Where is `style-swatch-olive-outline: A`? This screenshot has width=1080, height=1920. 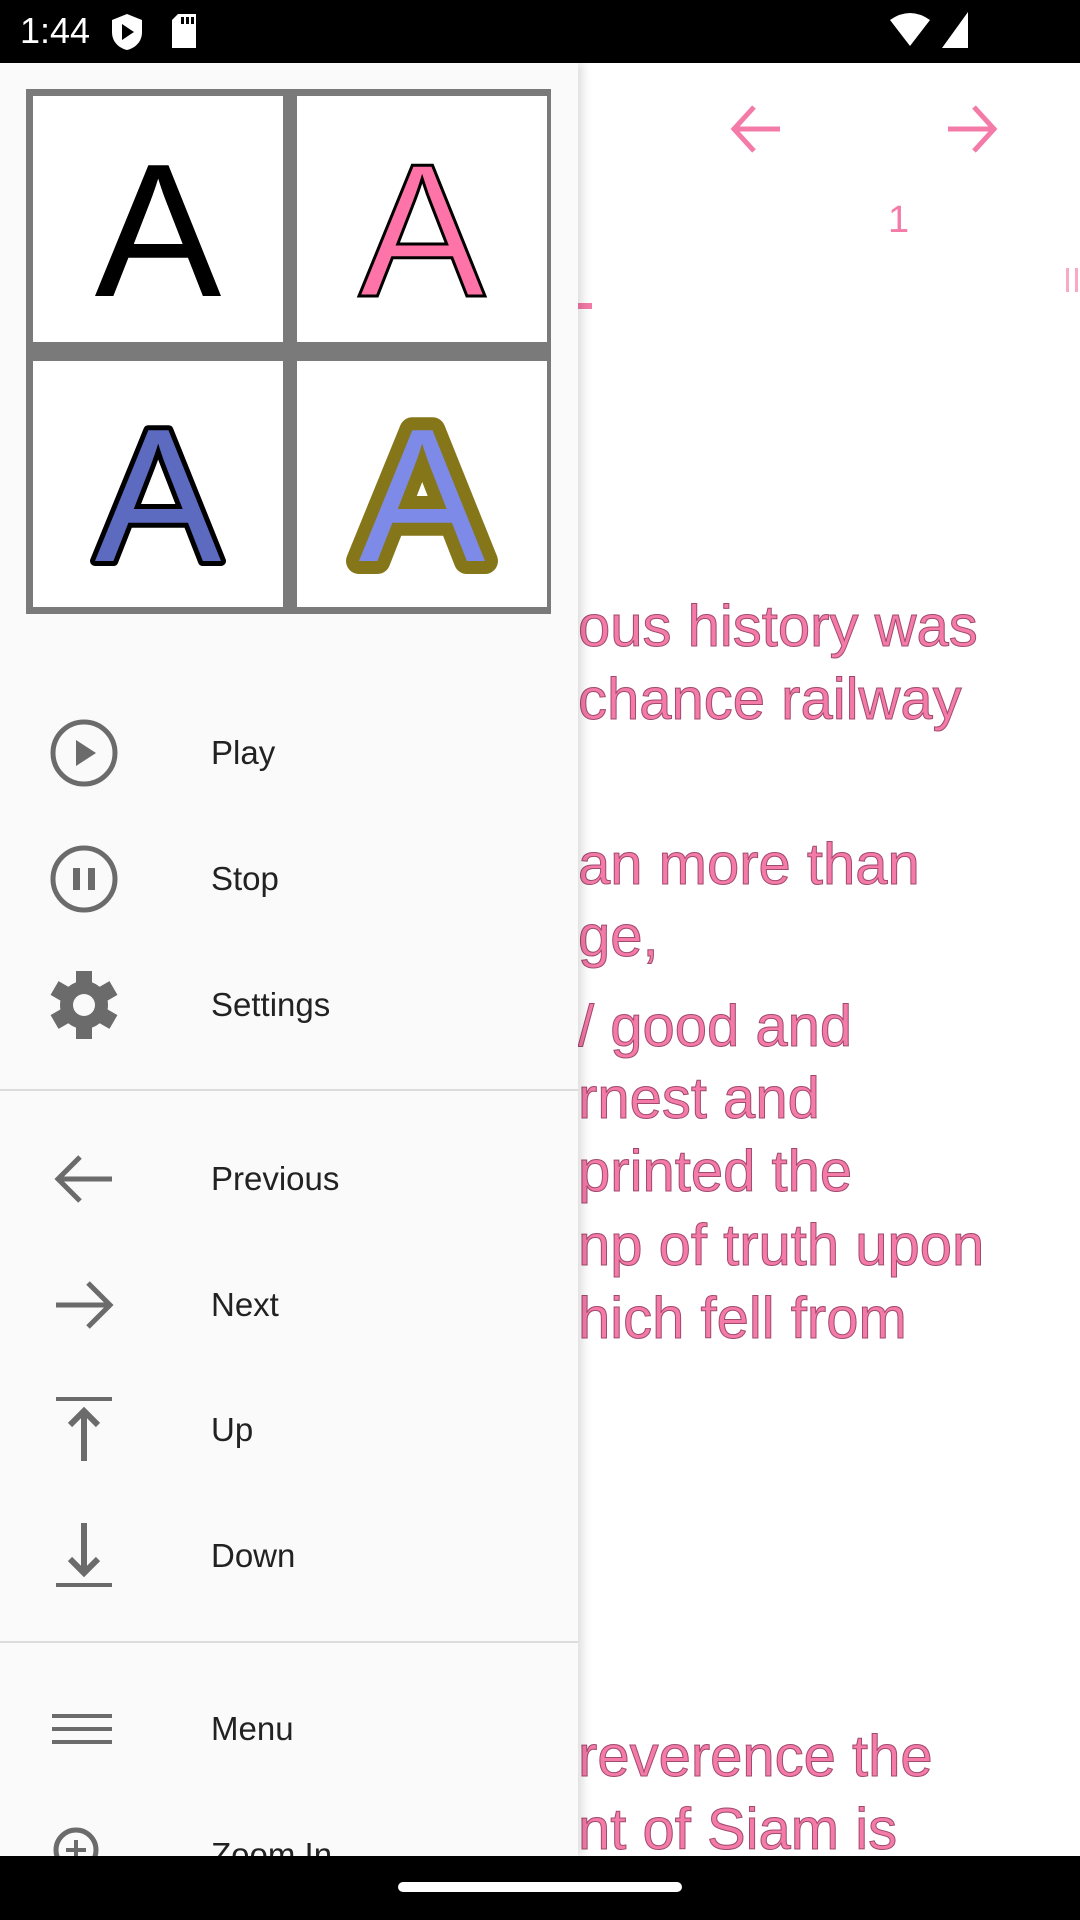
style-swatch-olive-outline: A is located at coordinates (422, 488).